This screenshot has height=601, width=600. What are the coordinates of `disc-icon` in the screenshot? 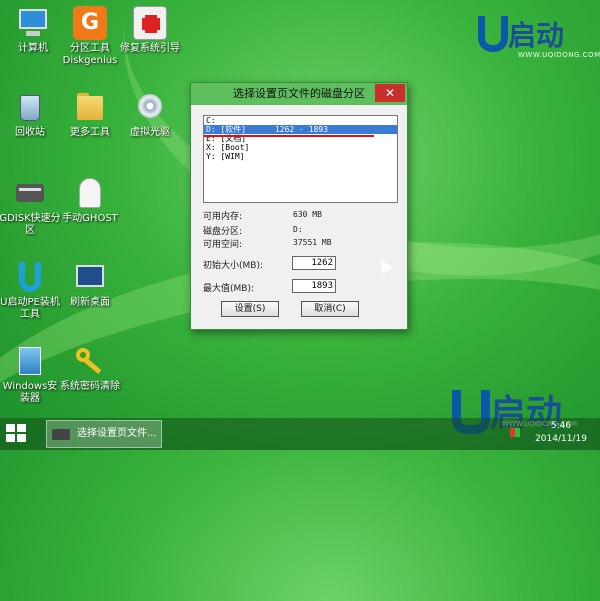 It's located at (150, 107).